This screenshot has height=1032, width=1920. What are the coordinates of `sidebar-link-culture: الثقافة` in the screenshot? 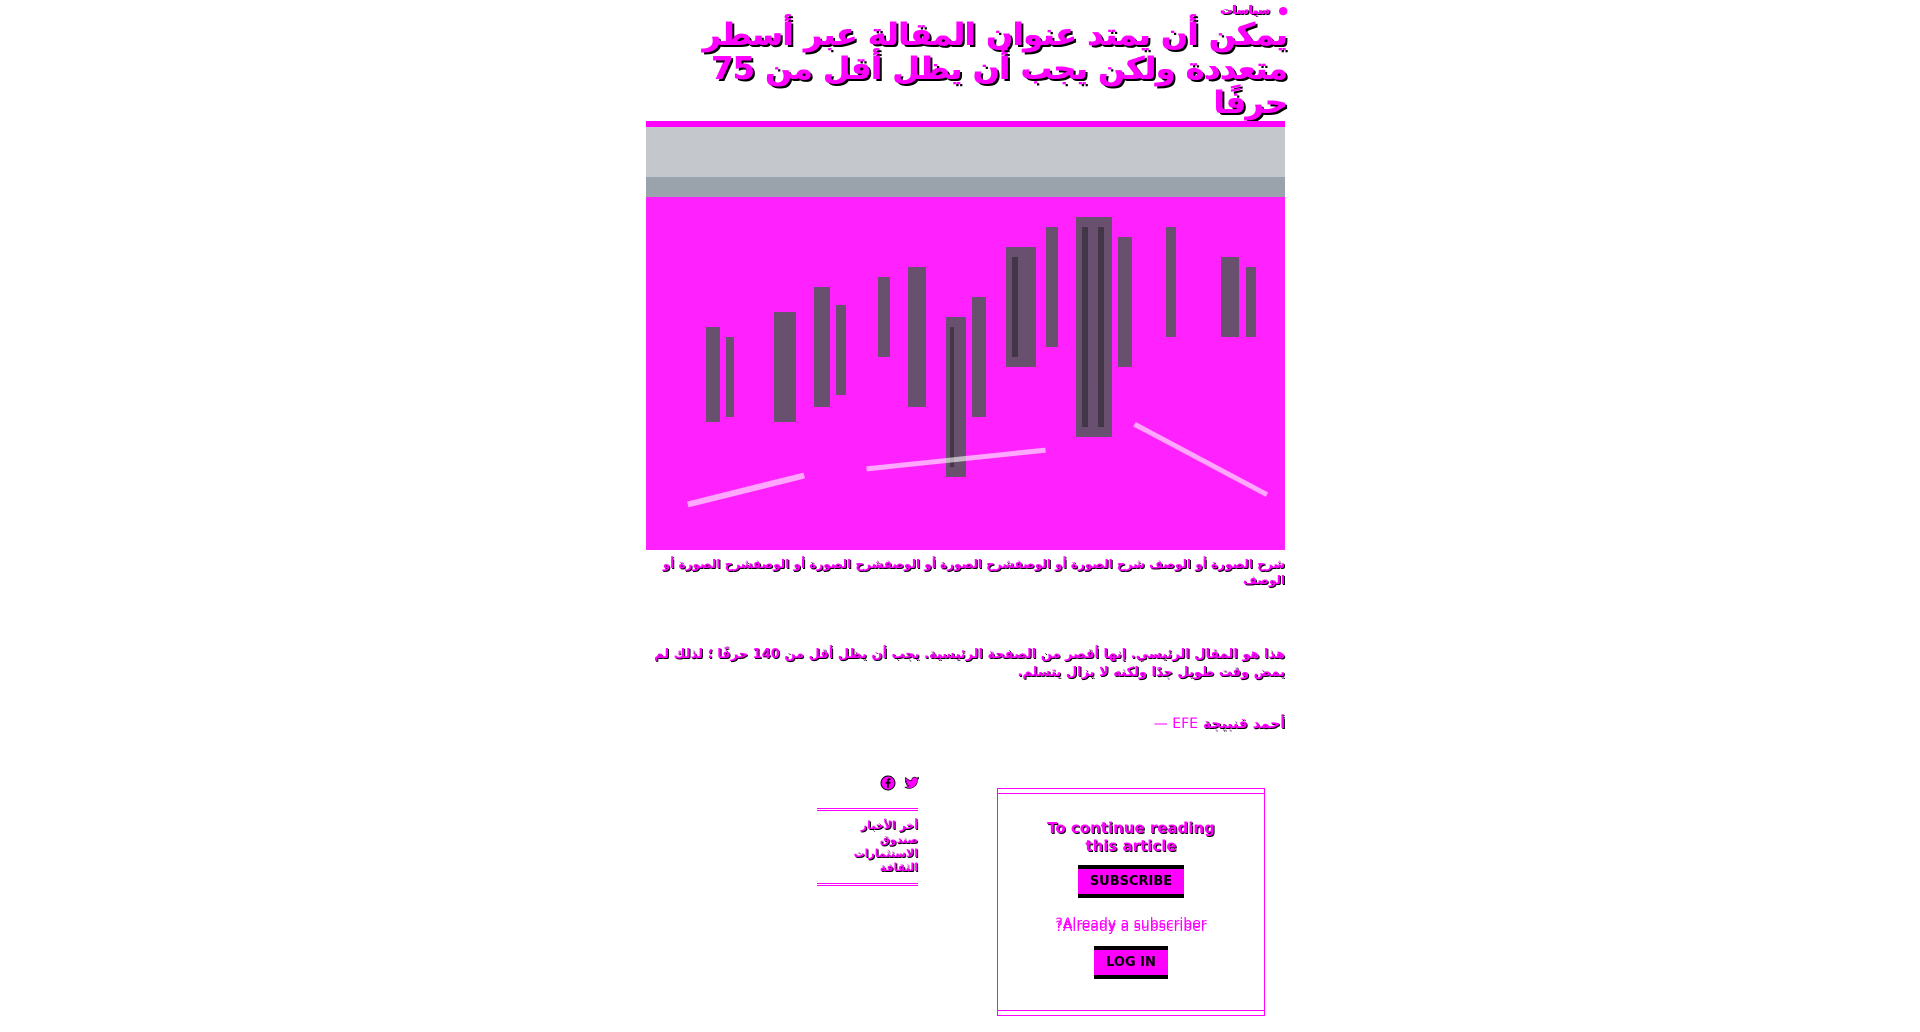 It's located at (867, 868).